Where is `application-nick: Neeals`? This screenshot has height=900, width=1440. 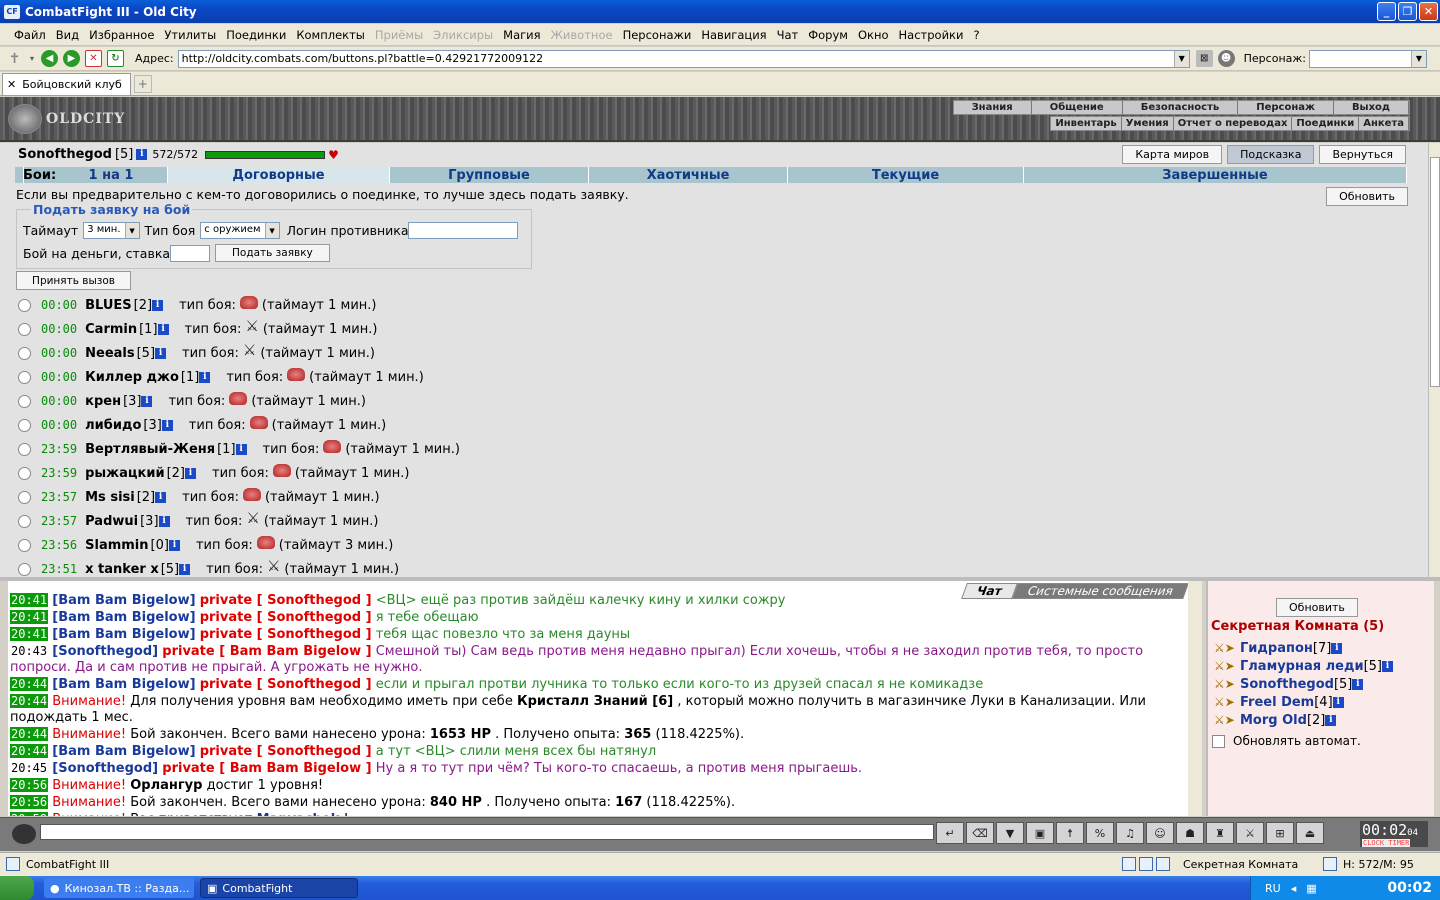 application-nick: Neeals is located at coordinates (109, 353).